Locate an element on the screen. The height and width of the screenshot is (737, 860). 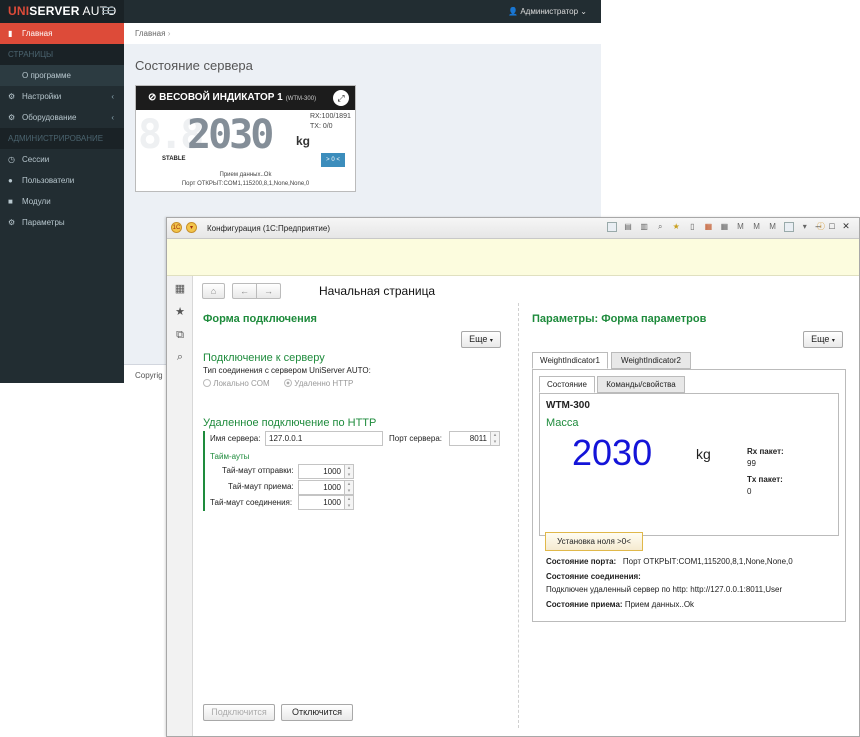
calculator-icon: ▦ is located at coordinates (724, 227).